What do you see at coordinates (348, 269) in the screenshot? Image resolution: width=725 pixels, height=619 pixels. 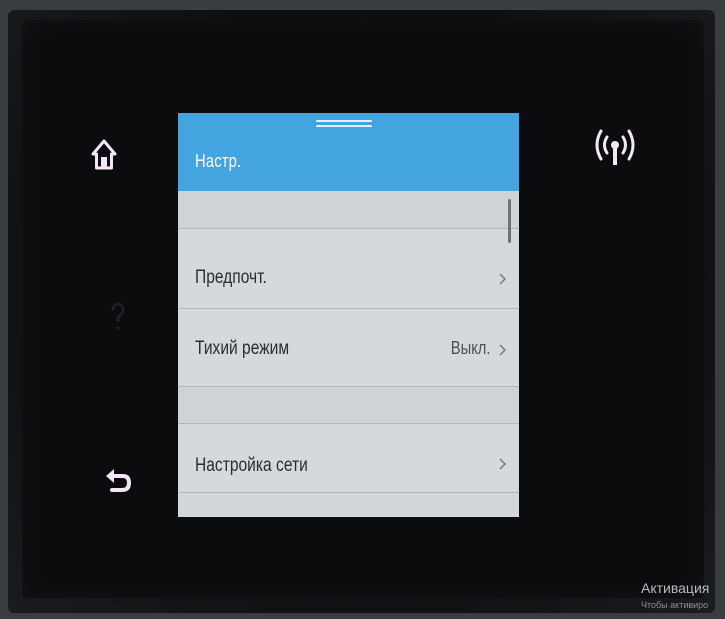 I see `list-item-preferences: Предпочт.` at bounding box center [348, 269].